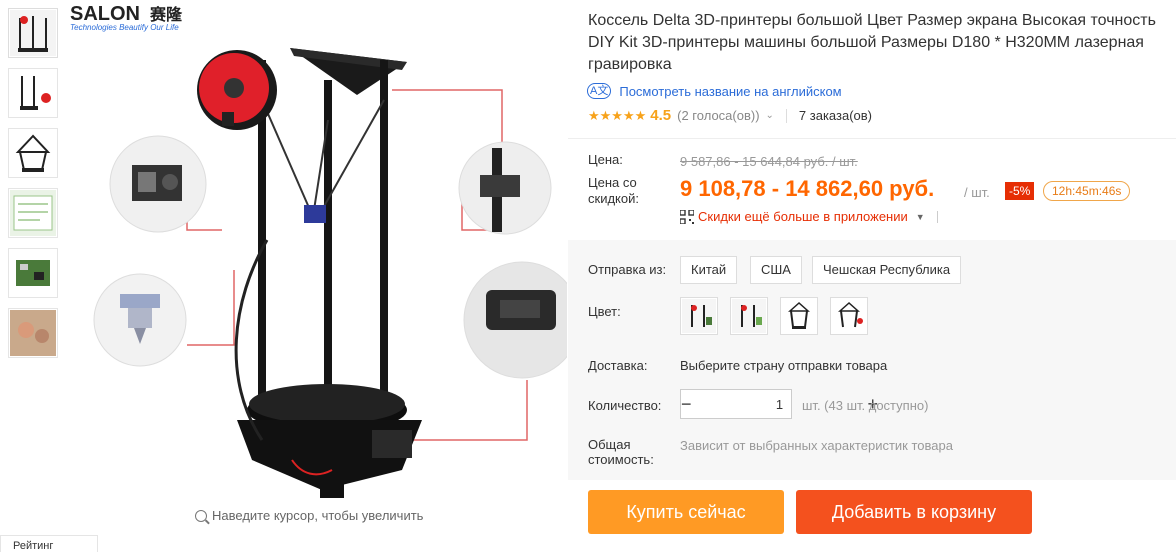  What do you see at coordinates (1087, 191) in the screenshot?
I see `countdown-timer: 12h:45m:46s` at bounding box center [1087, 191].